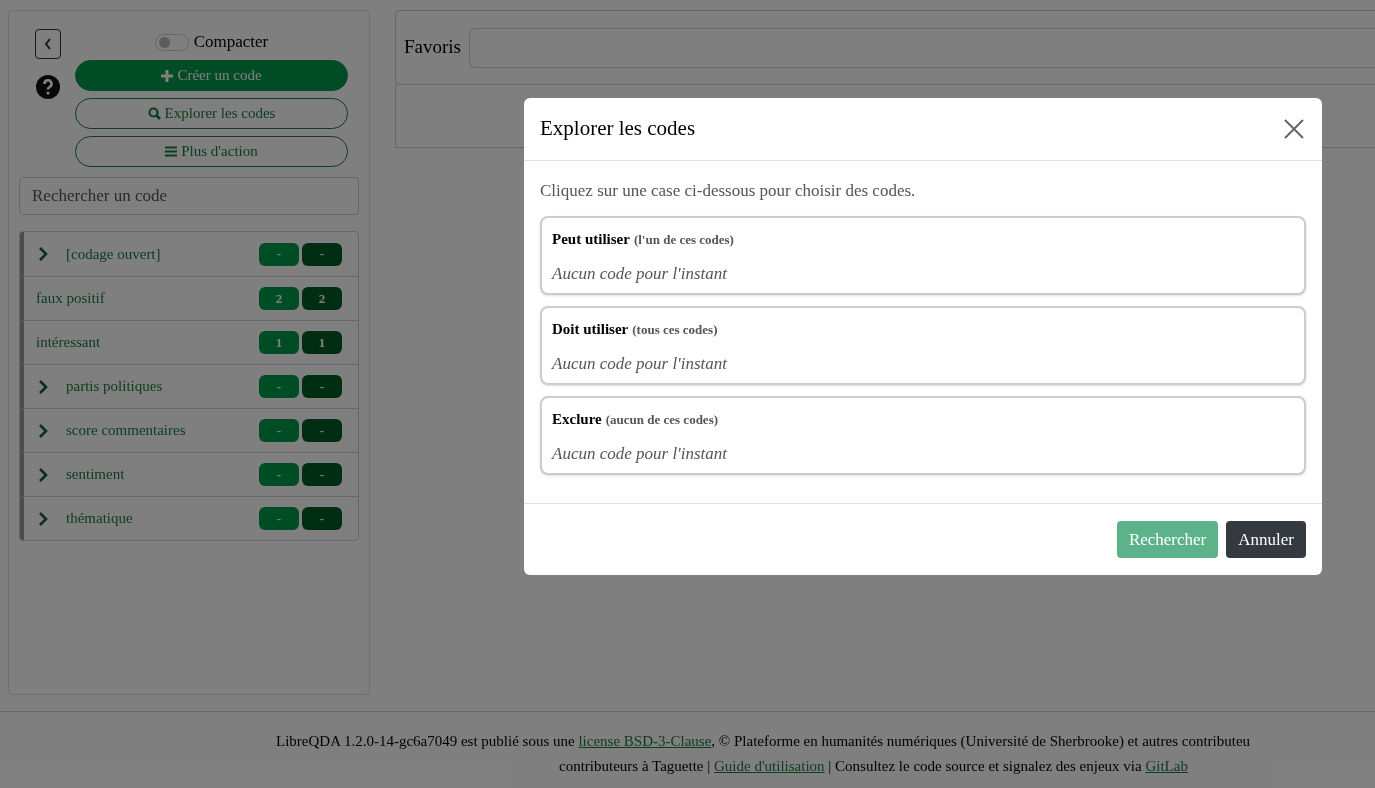 This screenshot has width=1375, height=788. Describe the element at coordinates (189, 298) in the screenshot. I see `code-item: faux positif 2 2` at that location.